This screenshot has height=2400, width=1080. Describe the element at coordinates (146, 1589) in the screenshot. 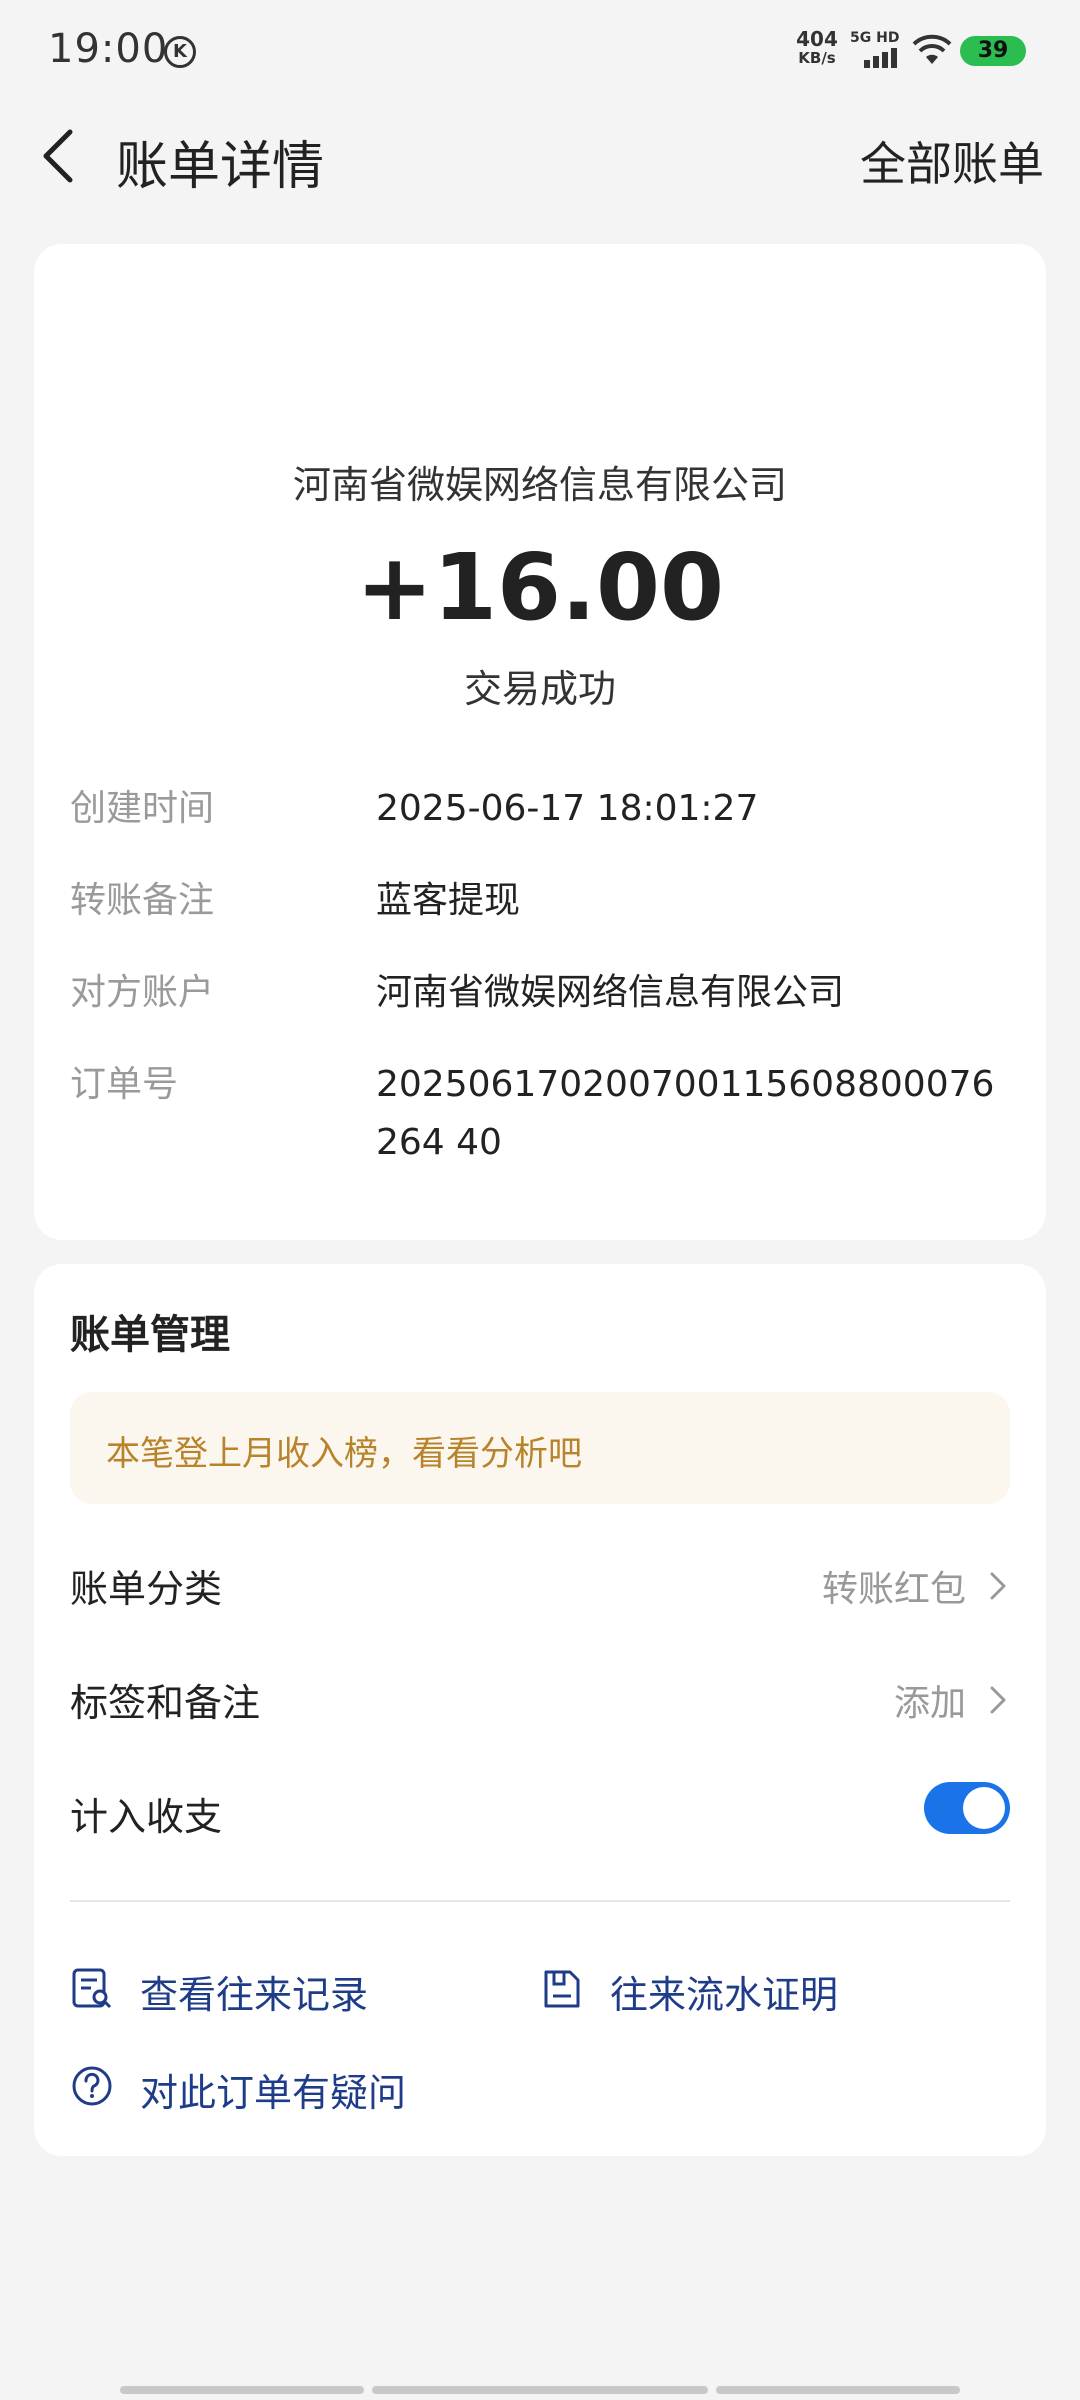

I see `row-label: 账单分类` at that location.